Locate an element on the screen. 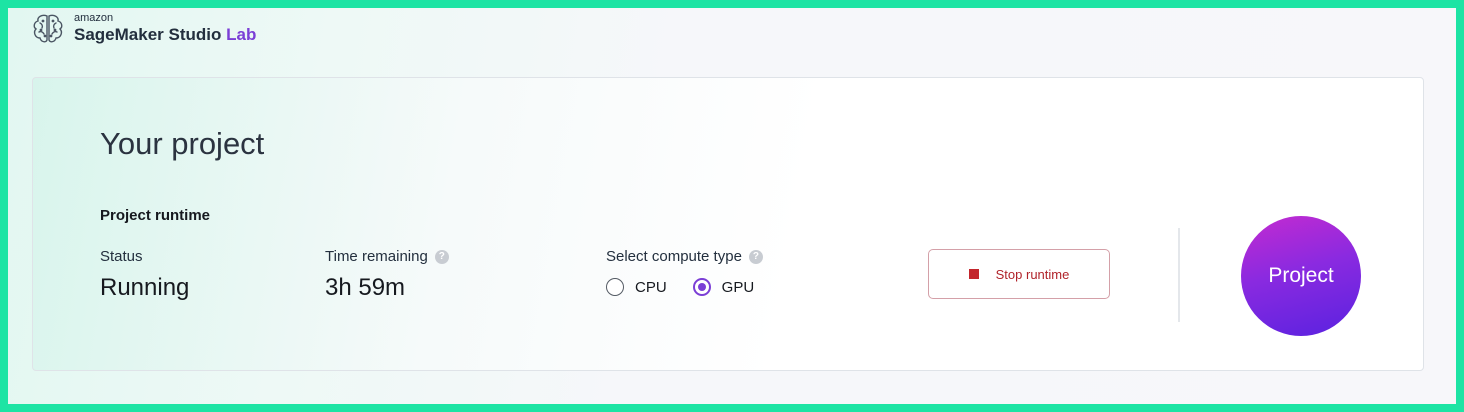  compute-option-cpu: CPU is located at coordinates (636, 287).